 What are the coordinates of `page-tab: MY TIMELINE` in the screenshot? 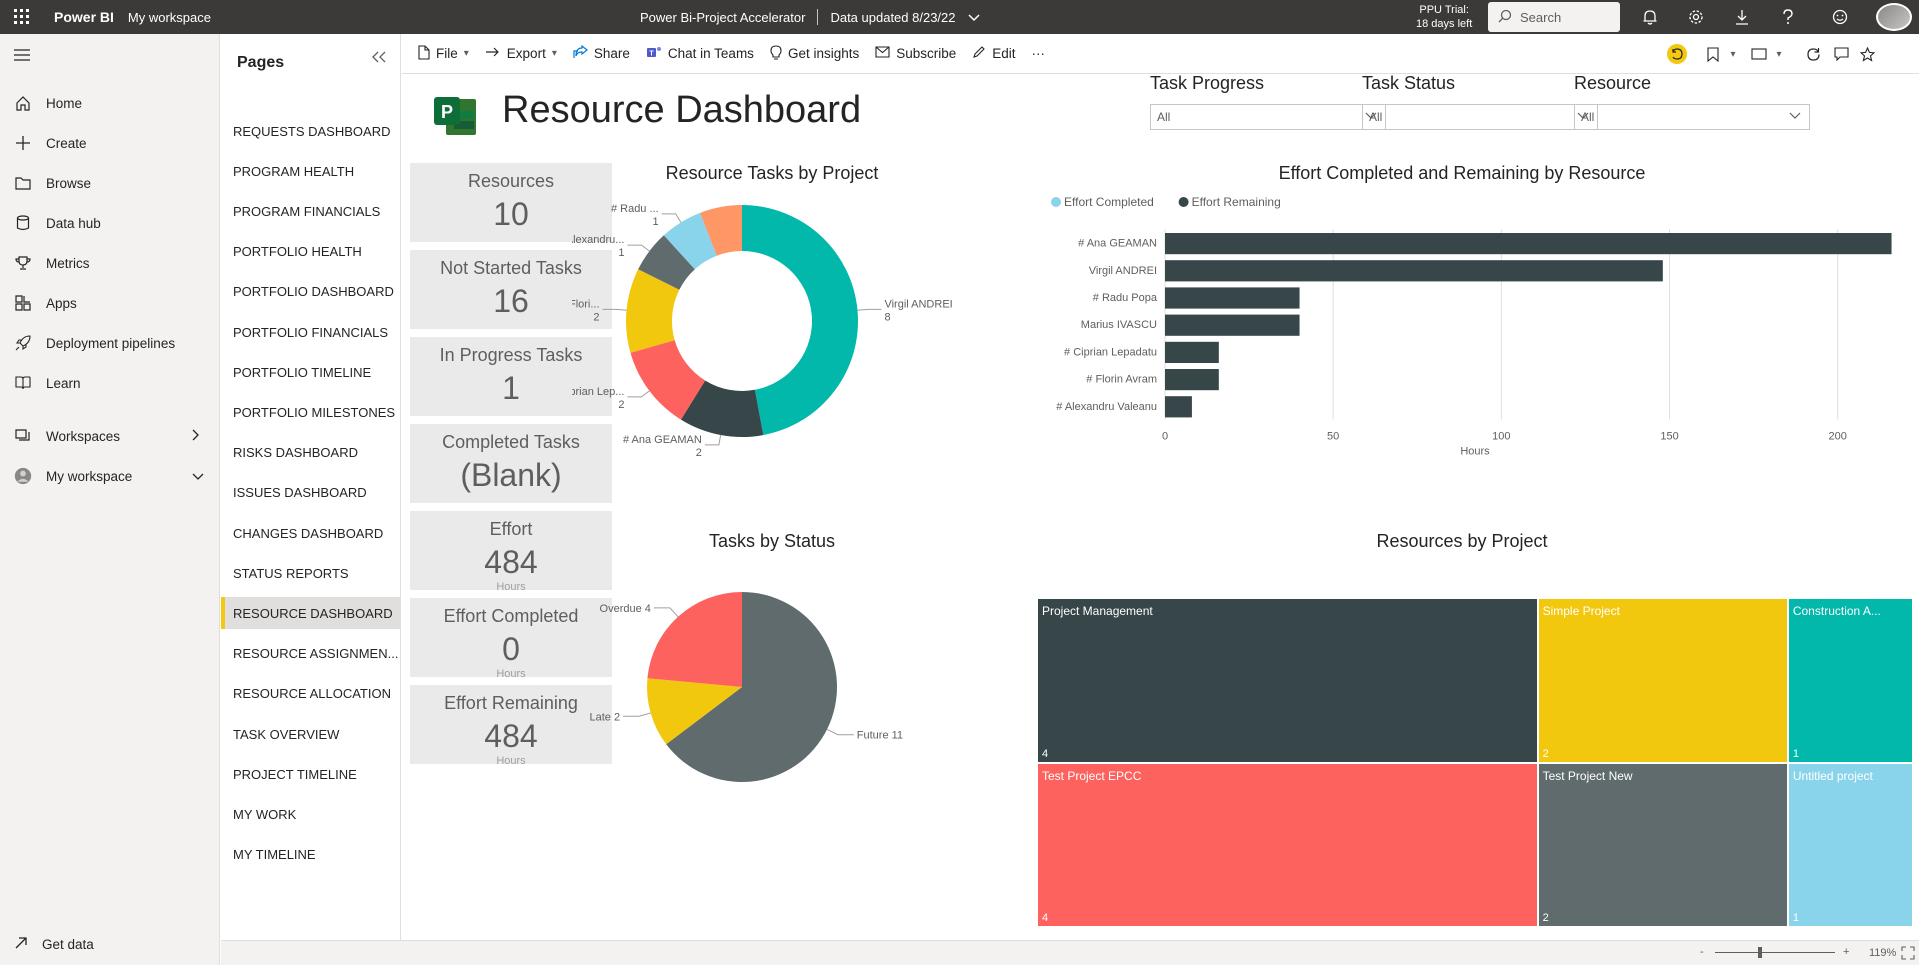 It's located at (310, 855).